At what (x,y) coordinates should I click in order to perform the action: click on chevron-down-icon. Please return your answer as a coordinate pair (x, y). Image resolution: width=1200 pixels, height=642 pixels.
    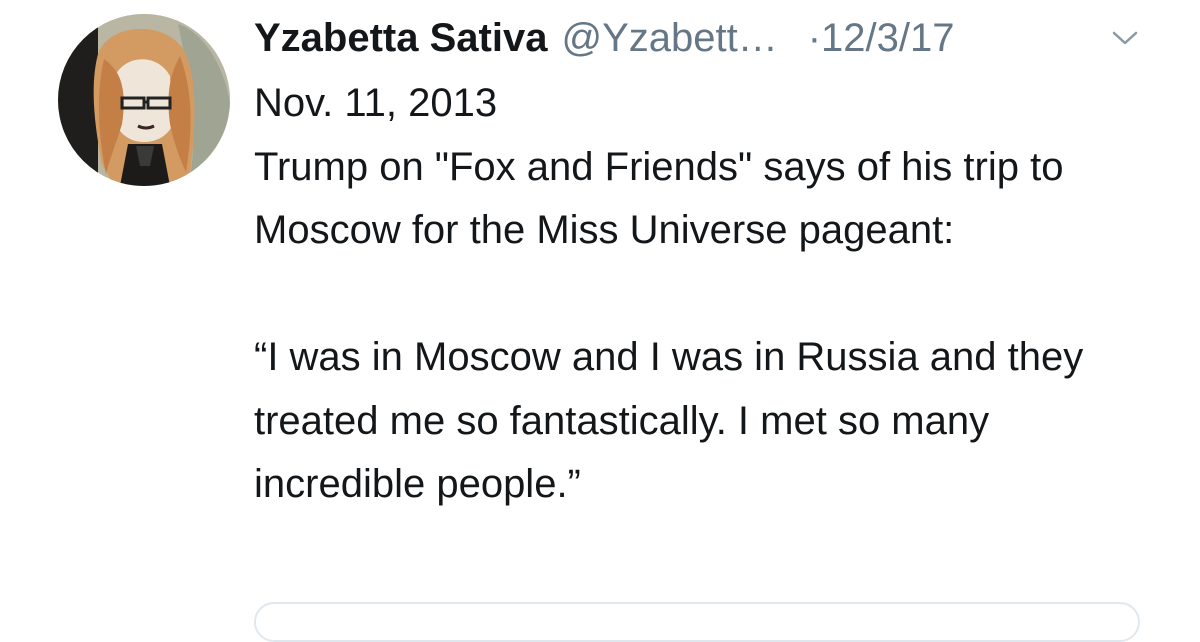
    Looking at the image, I should click on (1125, 38).